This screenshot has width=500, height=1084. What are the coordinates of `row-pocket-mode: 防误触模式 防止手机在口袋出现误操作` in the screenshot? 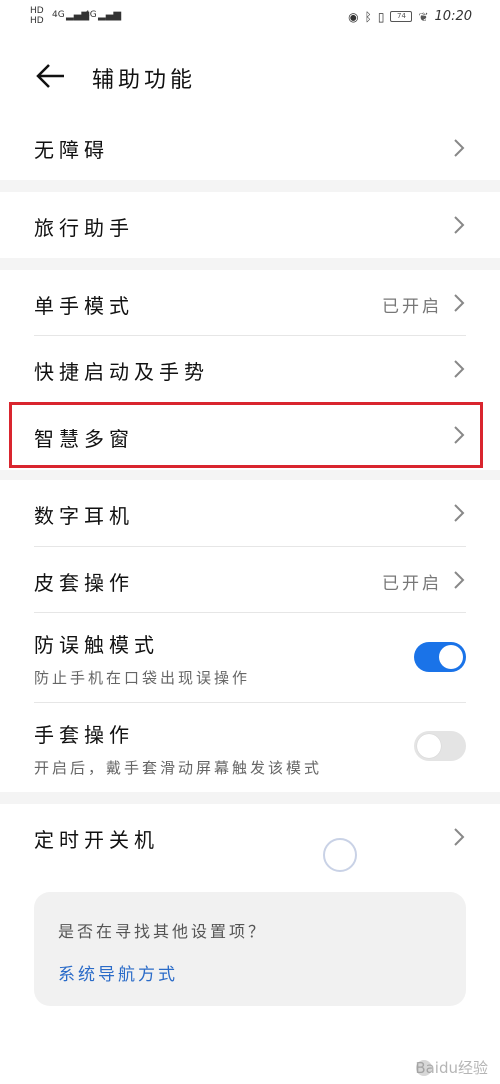 It's located at (250, 657).